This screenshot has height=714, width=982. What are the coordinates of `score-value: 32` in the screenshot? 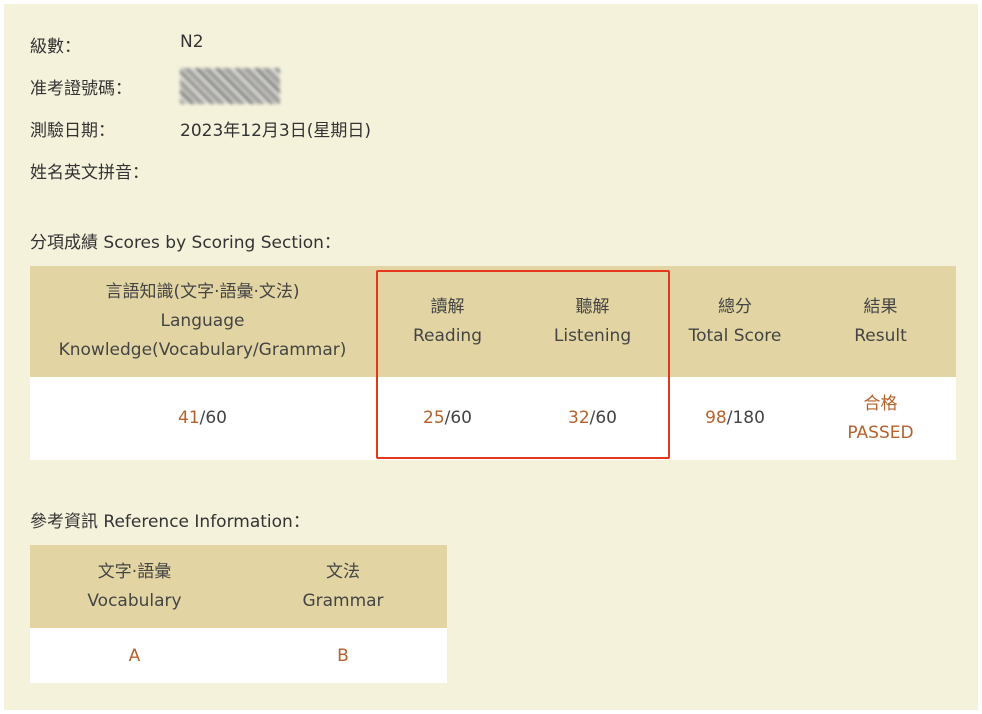 It's located at (579, 418).